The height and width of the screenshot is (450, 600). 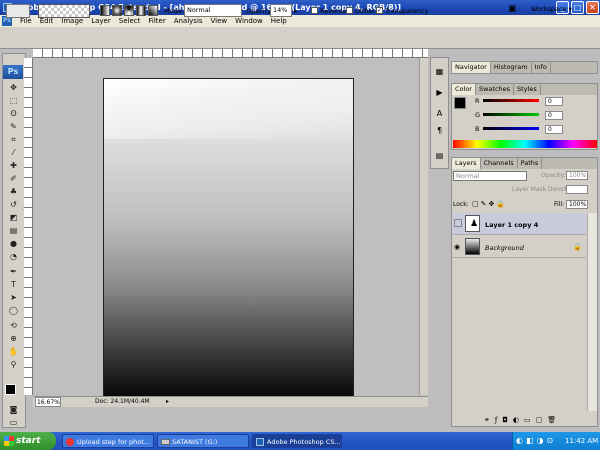 I want to click on color-spectrum, so click(x=525, y=144).